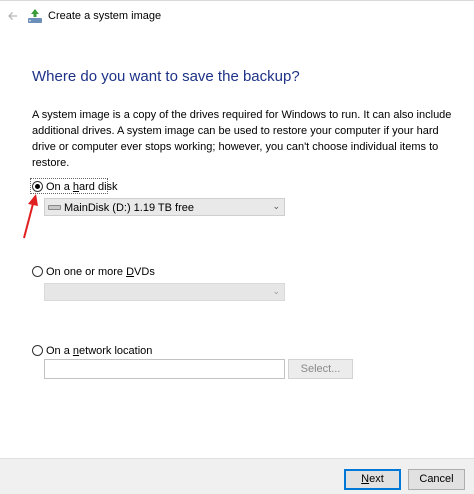  What do you see at coordinates (30, 216) in the screenshot?
I see `annotation-arrow-icon` at bounding box center [30, 216].